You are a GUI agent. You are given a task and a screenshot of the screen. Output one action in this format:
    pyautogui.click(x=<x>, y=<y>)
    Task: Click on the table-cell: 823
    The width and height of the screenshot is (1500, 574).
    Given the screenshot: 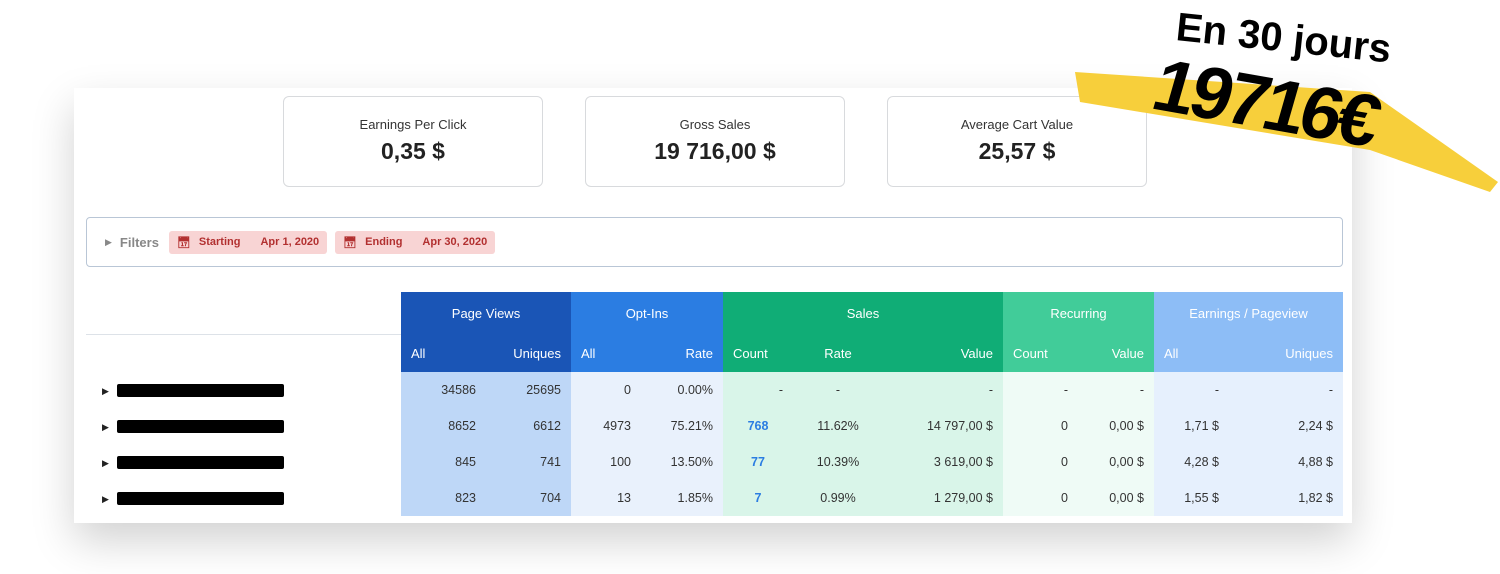 What is the action you would take?
    pyautogui.click(x=443, y=498)
    